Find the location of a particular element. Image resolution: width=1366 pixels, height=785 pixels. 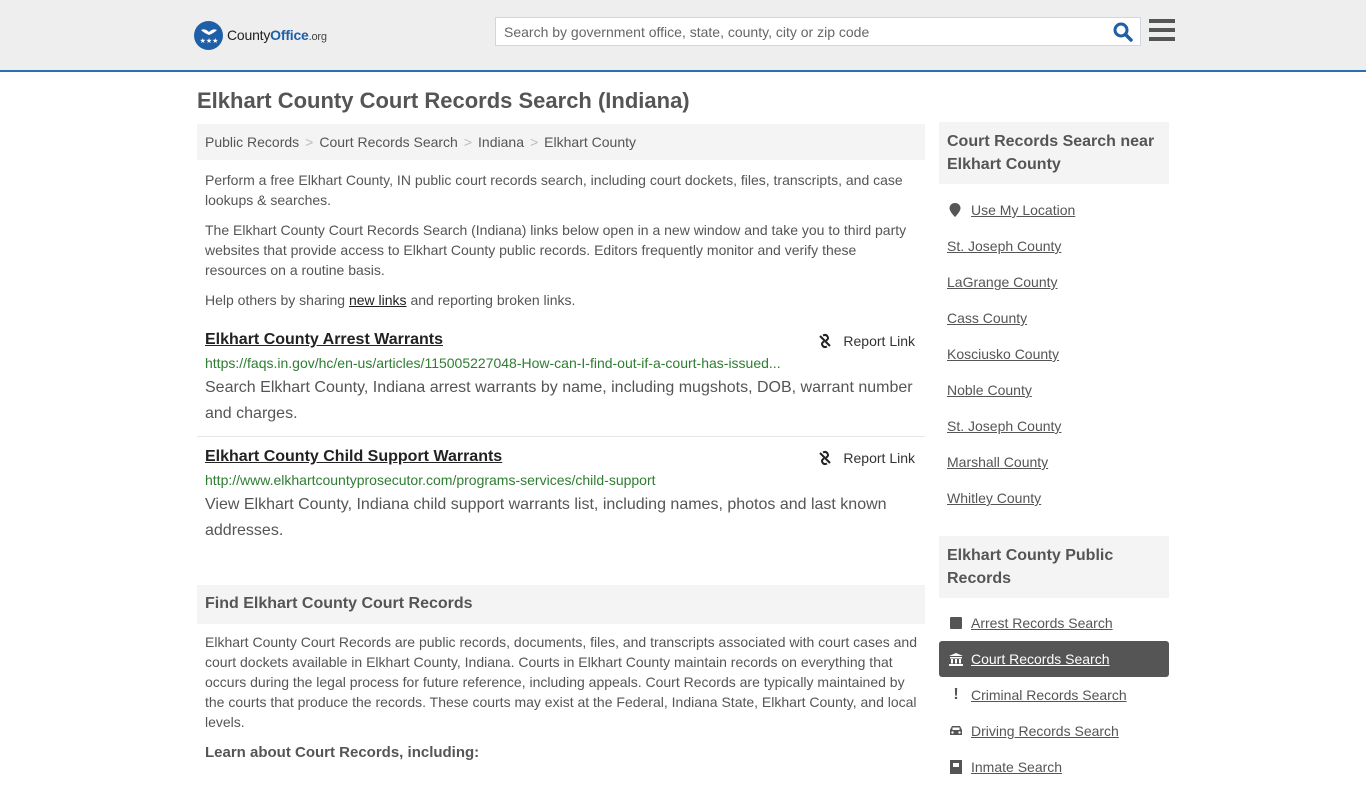

square-icon is located at coordinates (956, 623).